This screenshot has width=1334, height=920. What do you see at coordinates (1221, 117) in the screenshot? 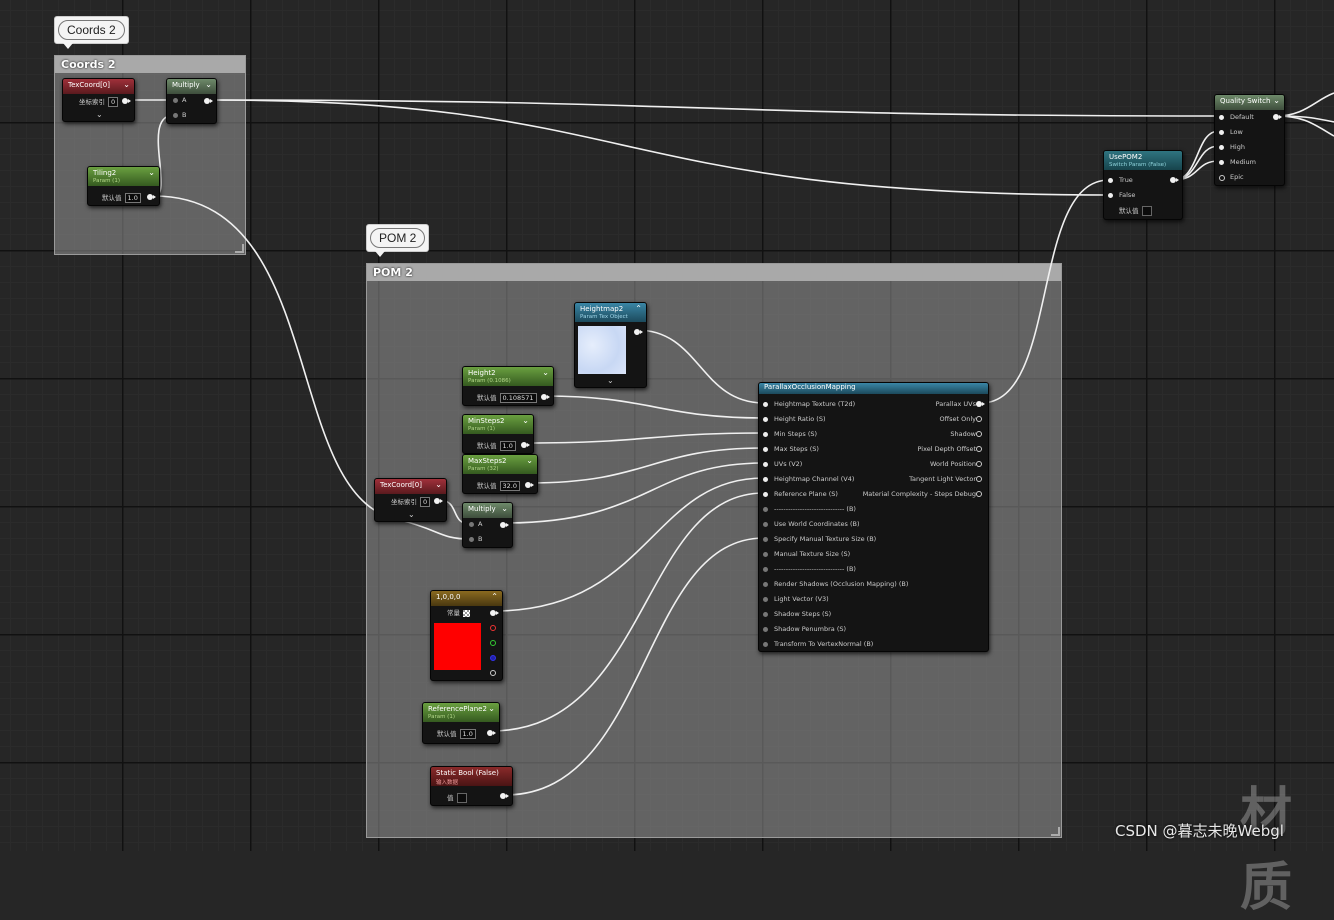
I see `input-pin-default` at bounding box center [1221, 117].